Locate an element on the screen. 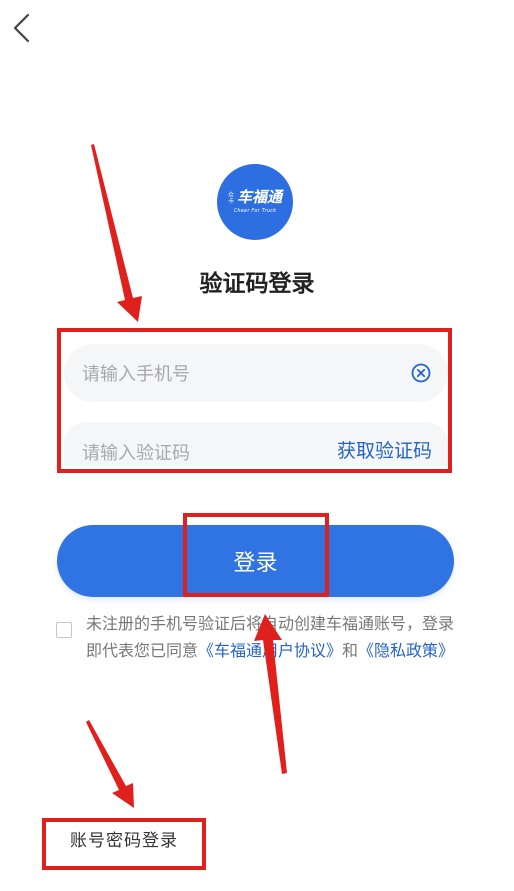 The image size is (514, 891). page-title: 验证码登录 is located at coordinates (257, 284).